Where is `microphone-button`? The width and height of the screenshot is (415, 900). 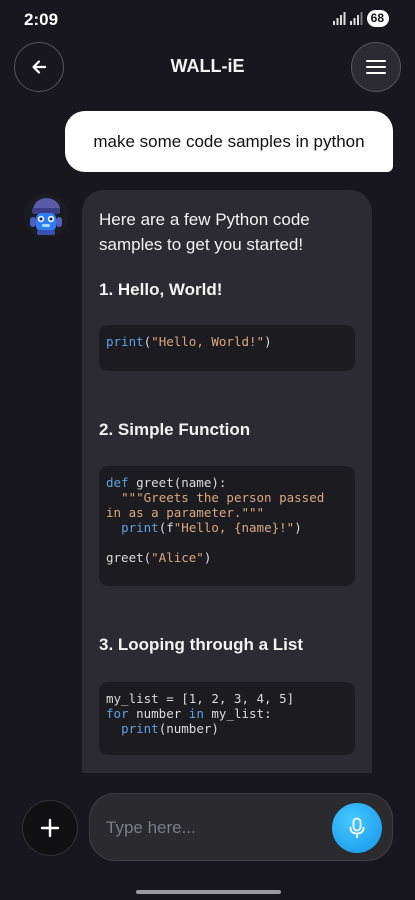
microphone-button is located at coordinates (357, 828).